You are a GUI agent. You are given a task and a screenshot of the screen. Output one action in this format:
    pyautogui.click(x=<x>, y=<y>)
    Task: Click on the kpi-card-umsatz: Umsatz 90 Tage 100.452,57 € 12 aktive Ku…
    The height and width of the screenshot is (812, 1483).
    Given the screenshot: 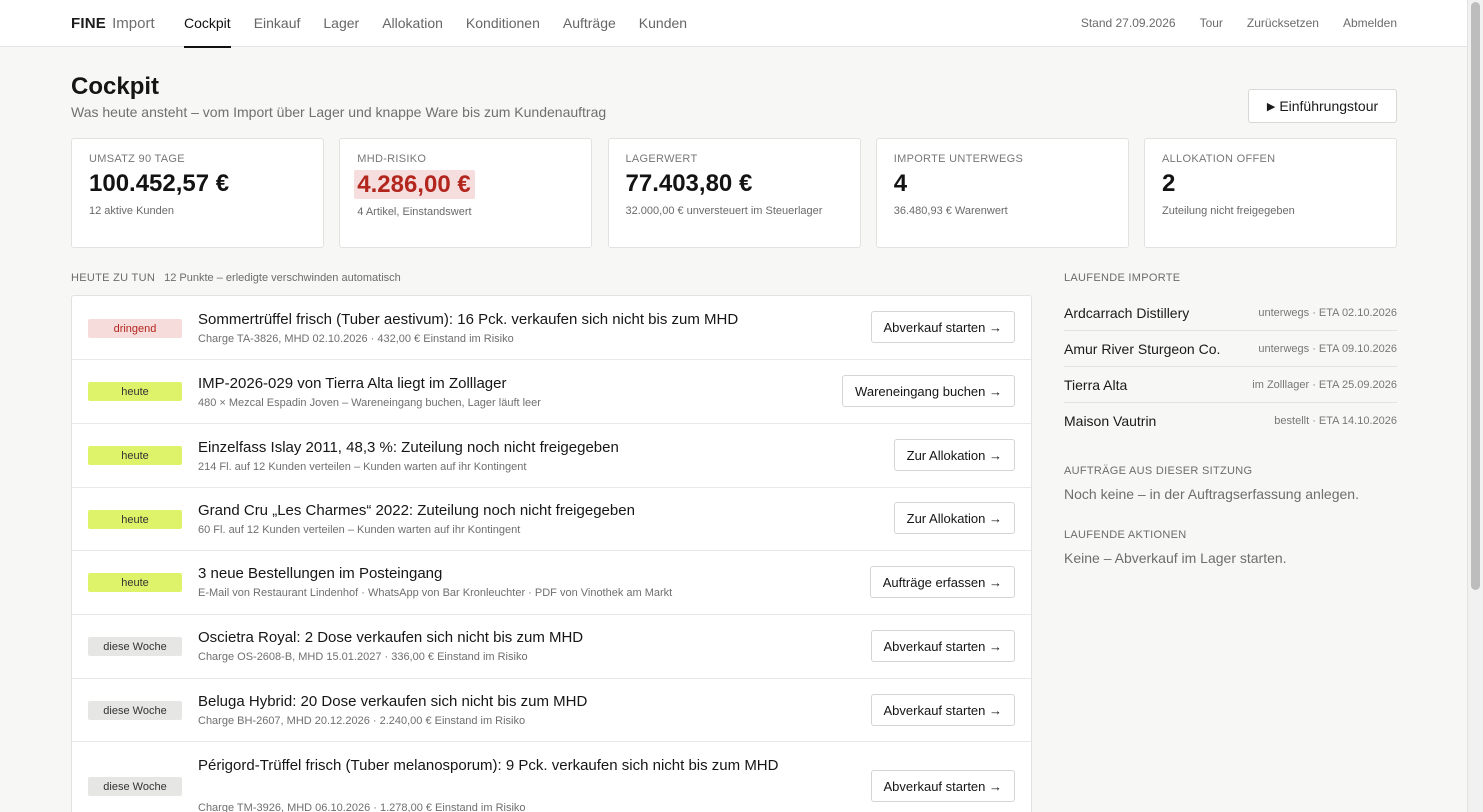 What is the action you would take?
    pyautogui.click(x=197, y=193)
    